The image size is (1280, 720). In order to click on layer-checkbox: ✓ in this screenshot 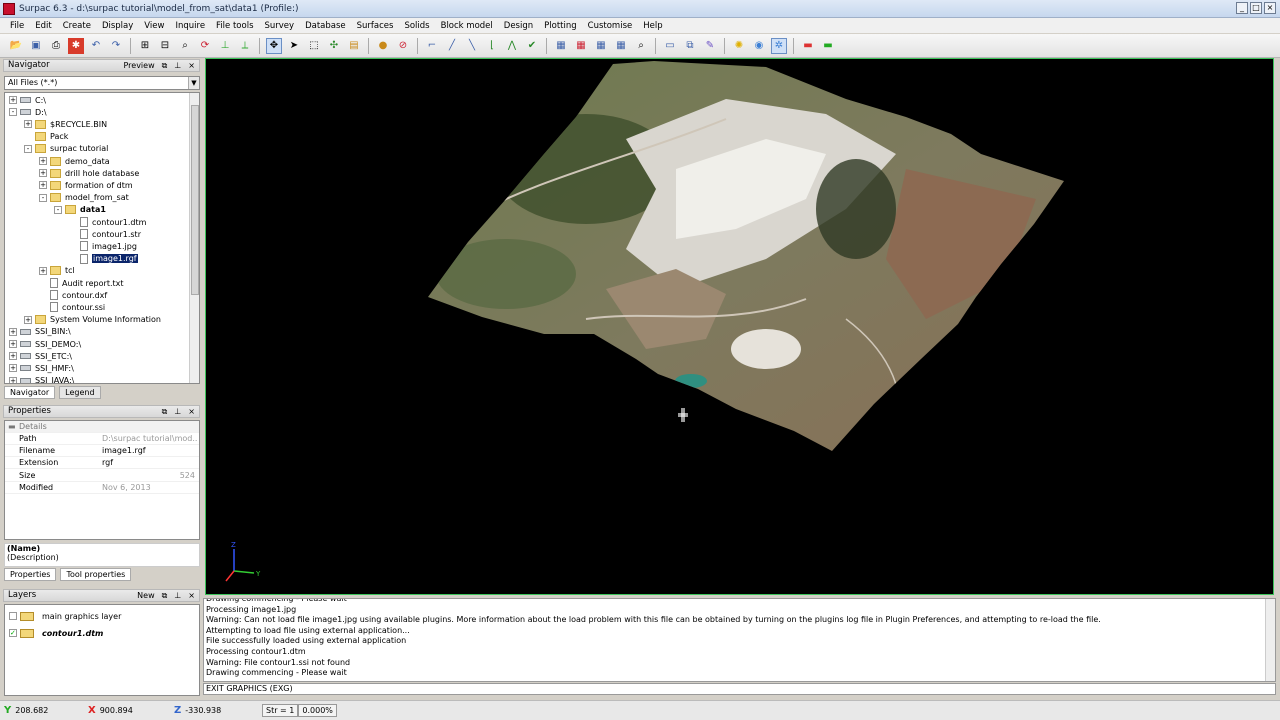, I will do `click(13, 633)`.